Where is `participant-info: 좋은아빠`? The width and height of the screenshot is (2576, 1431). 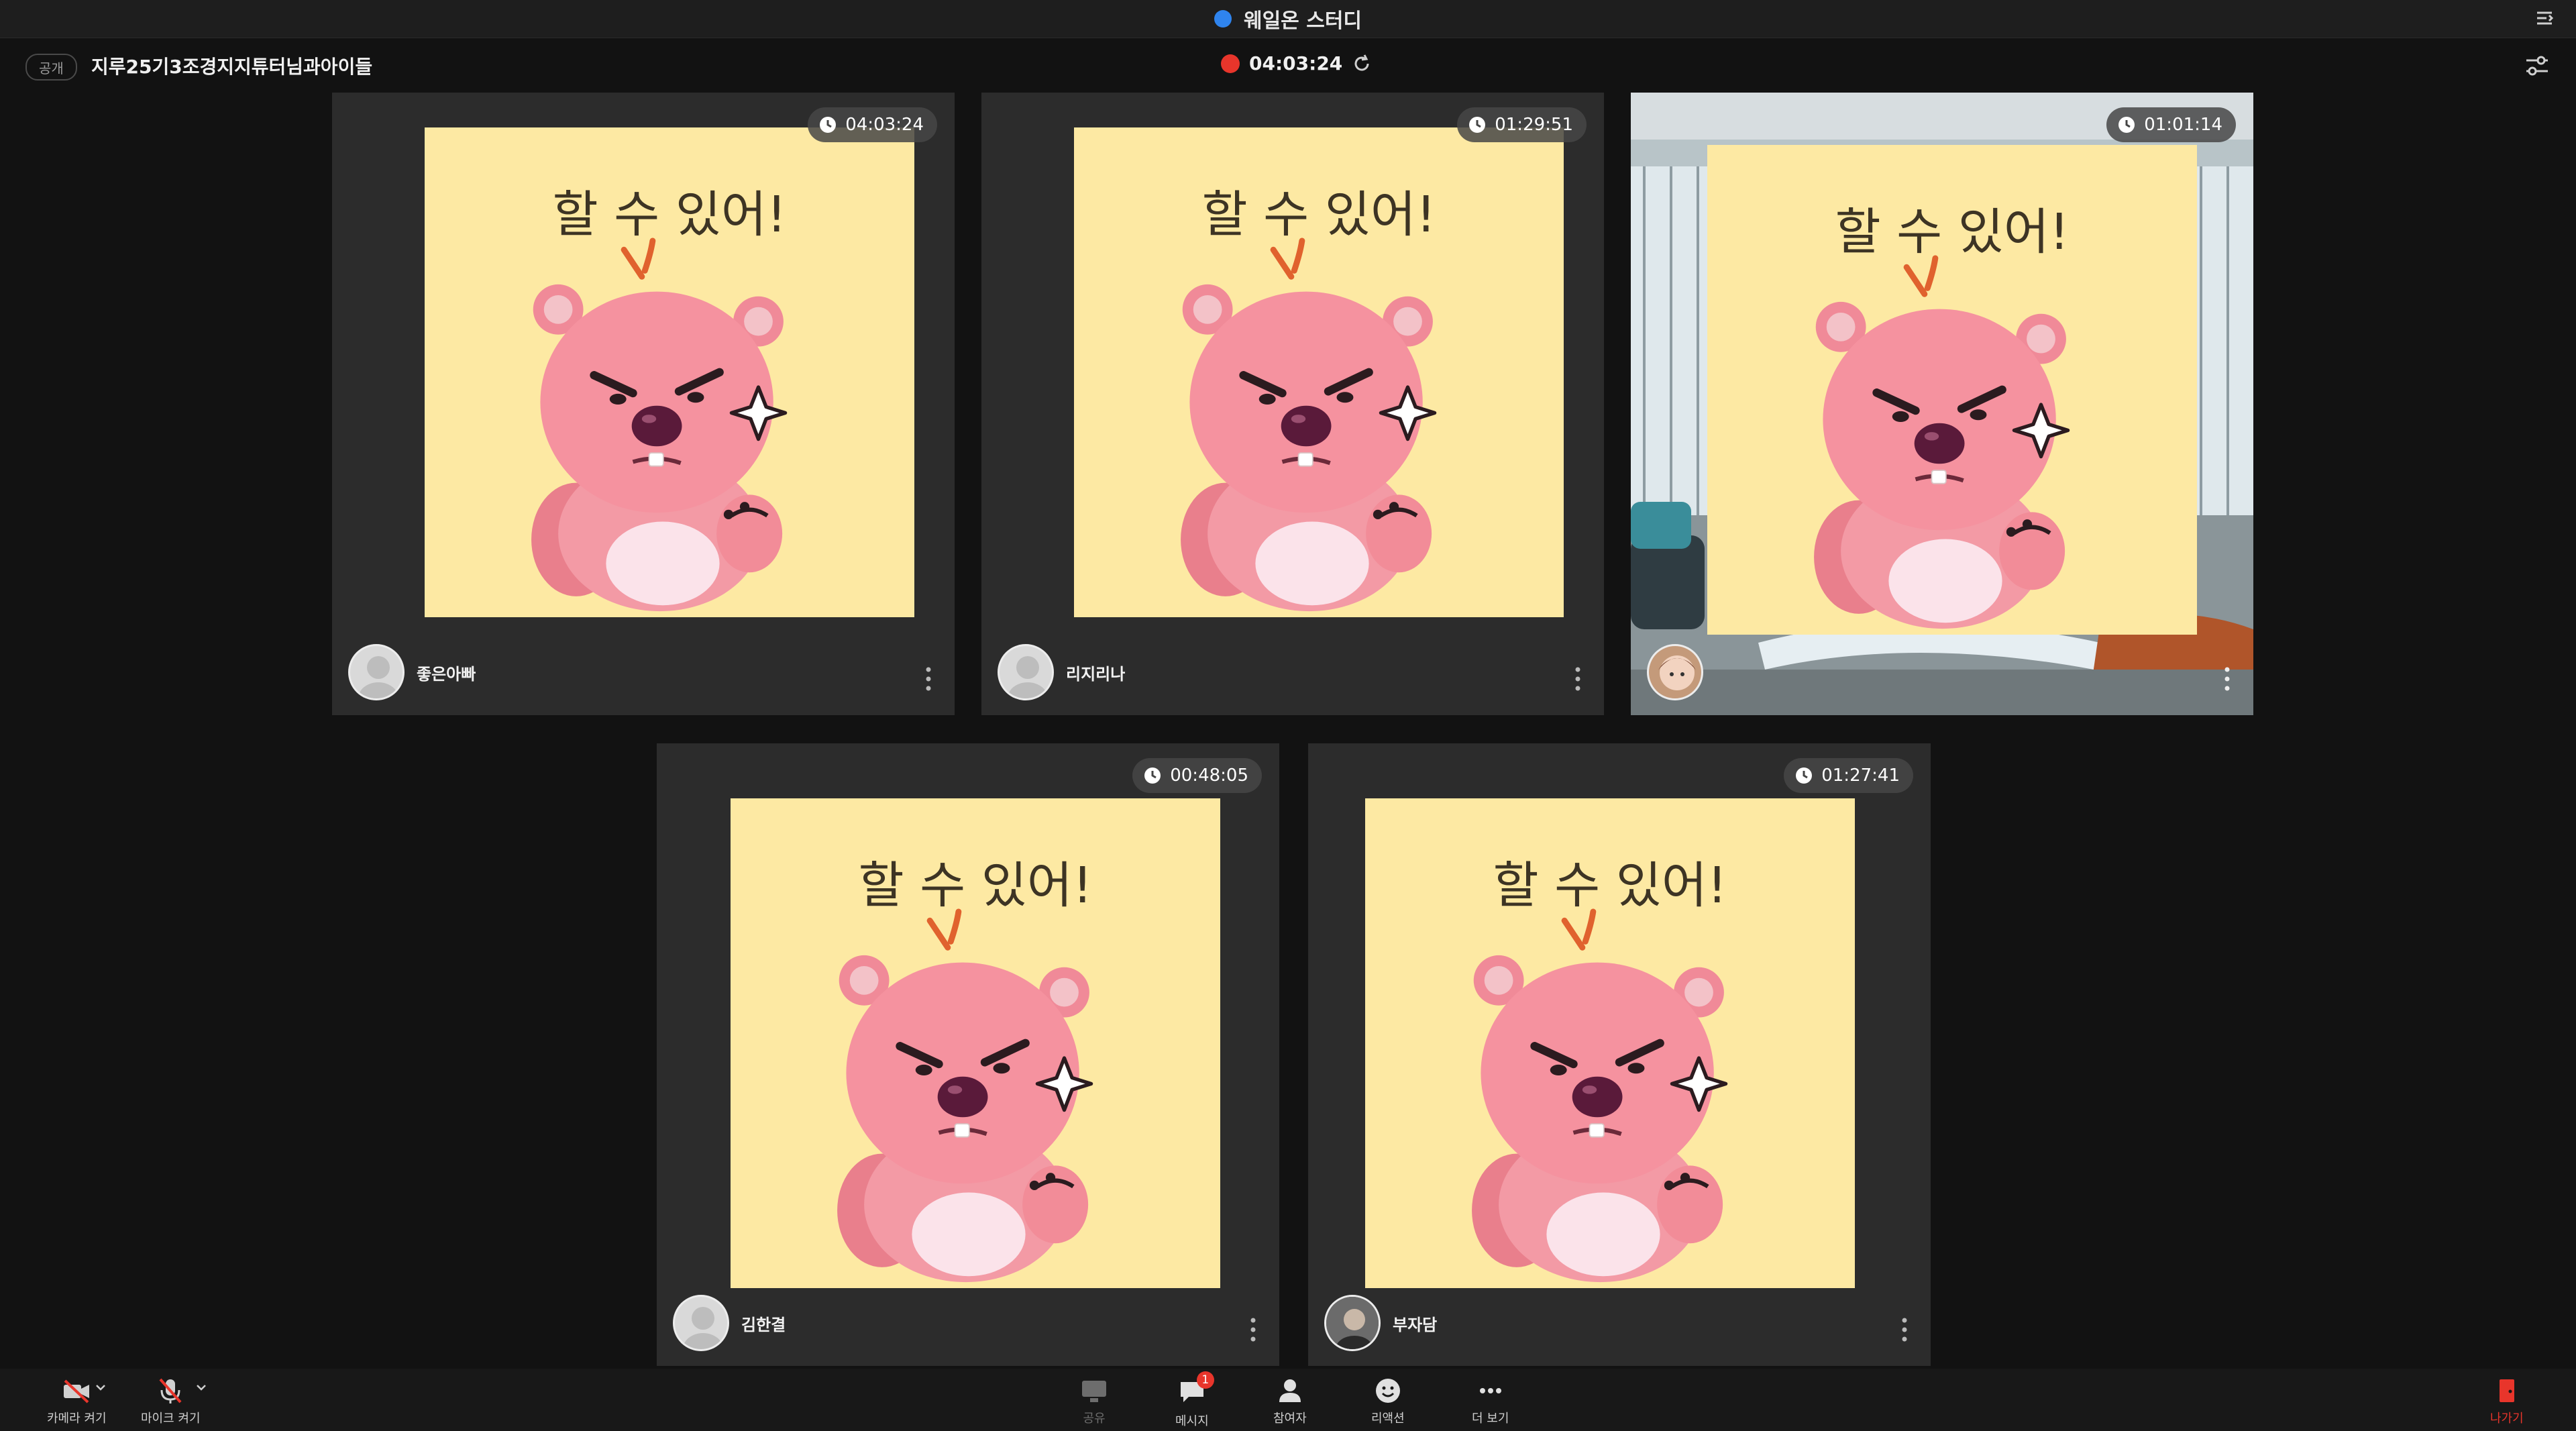 participant-info: 좋은아빠 is located at coordinates (412, 672).